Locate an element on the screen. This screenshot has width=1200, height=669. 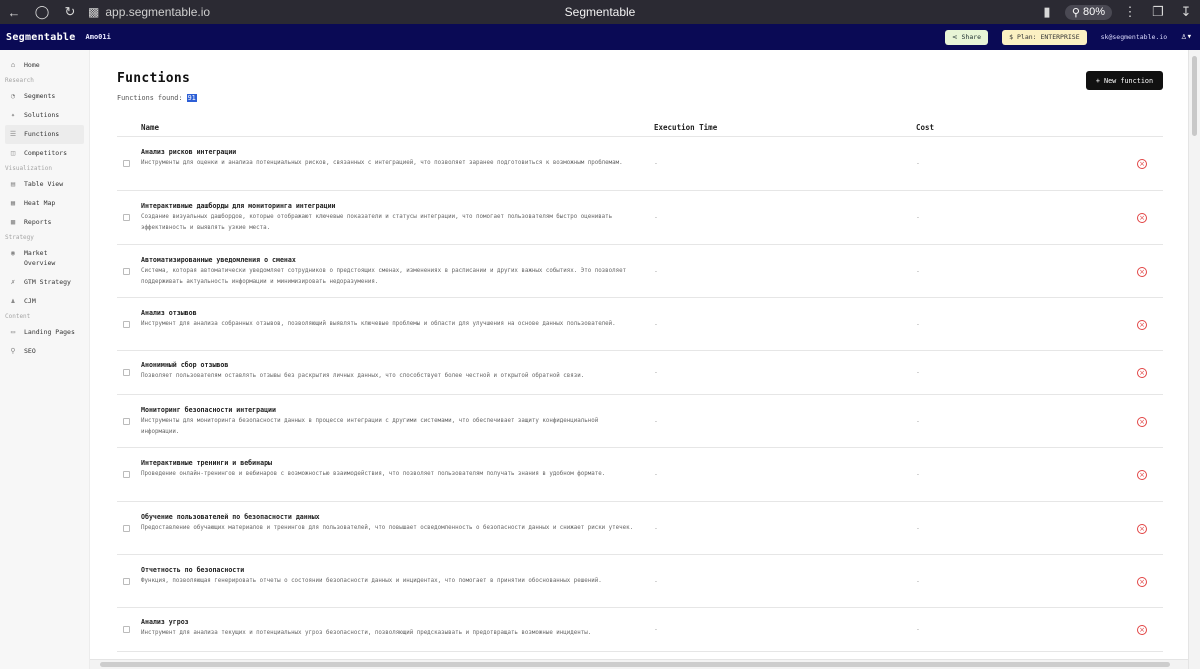
share-button: ⋖ Share is located at coordinates (967, 37).